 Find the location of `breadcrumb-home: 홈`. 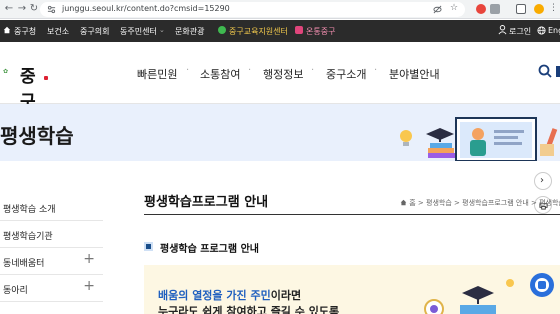

breadcrumb-home: 홈 is located at coordinates (412, 203).